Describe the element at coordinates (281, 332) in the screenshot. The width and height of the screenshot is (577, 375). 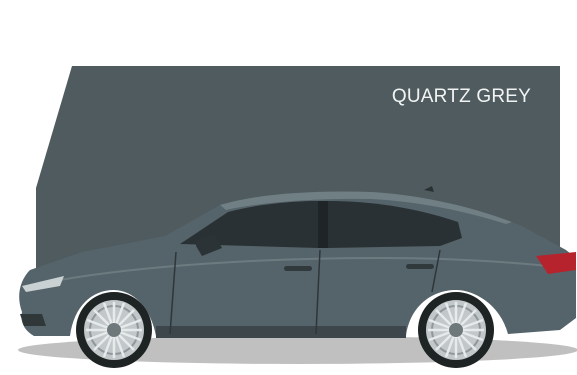
I see `car-sill` at that location.